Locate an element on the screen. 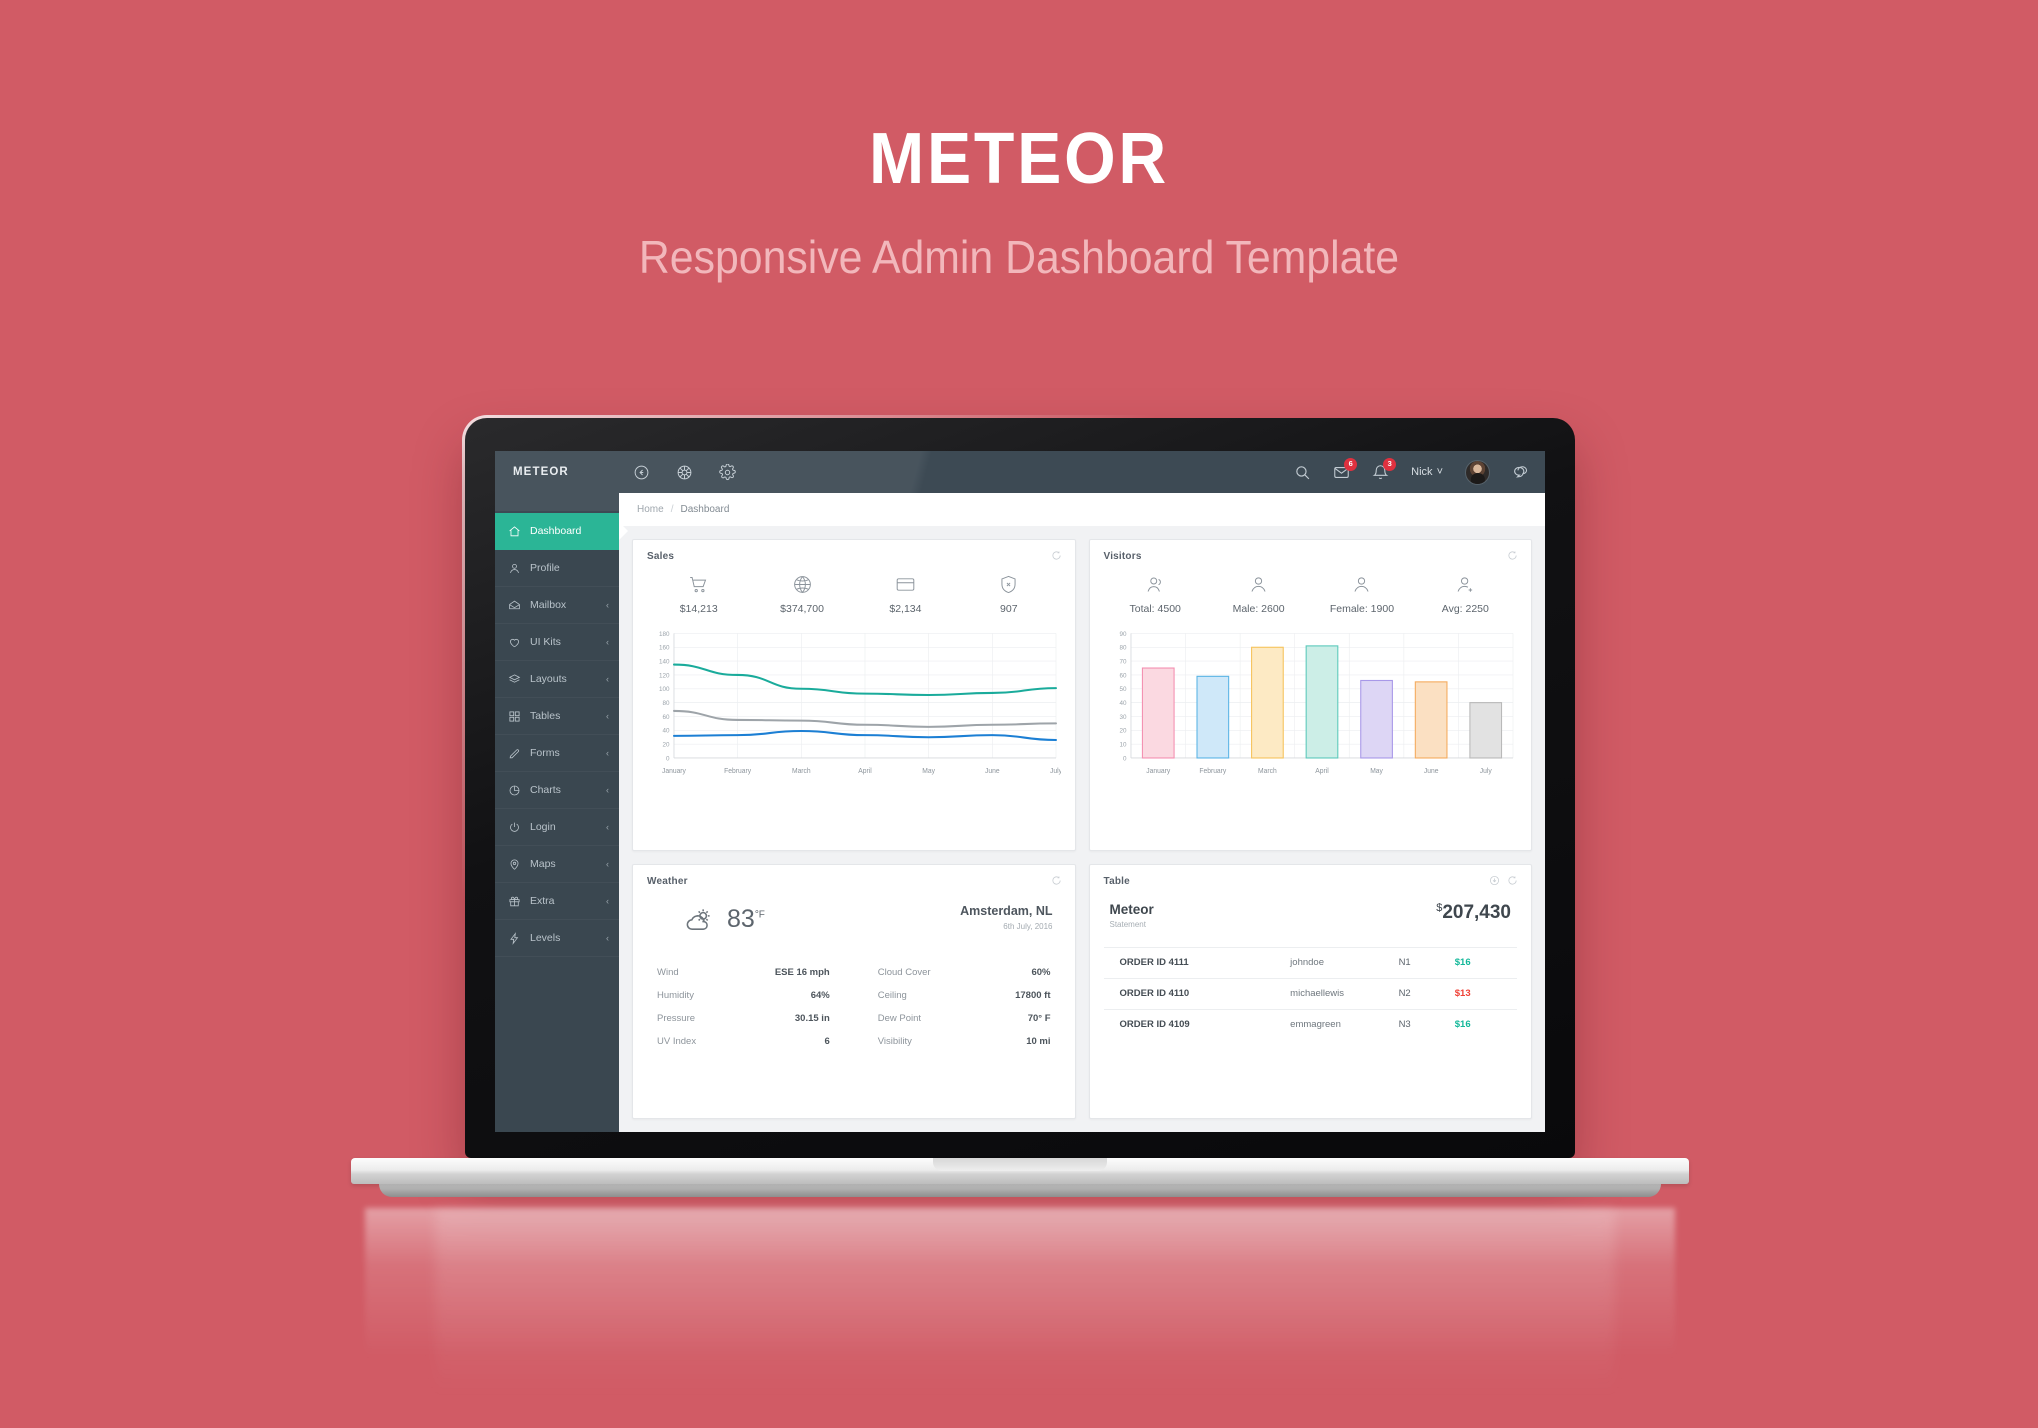 The image size is (2038, 1428). sidebar-item-charts: Charts ‹ is located at coordinates (557, 790).